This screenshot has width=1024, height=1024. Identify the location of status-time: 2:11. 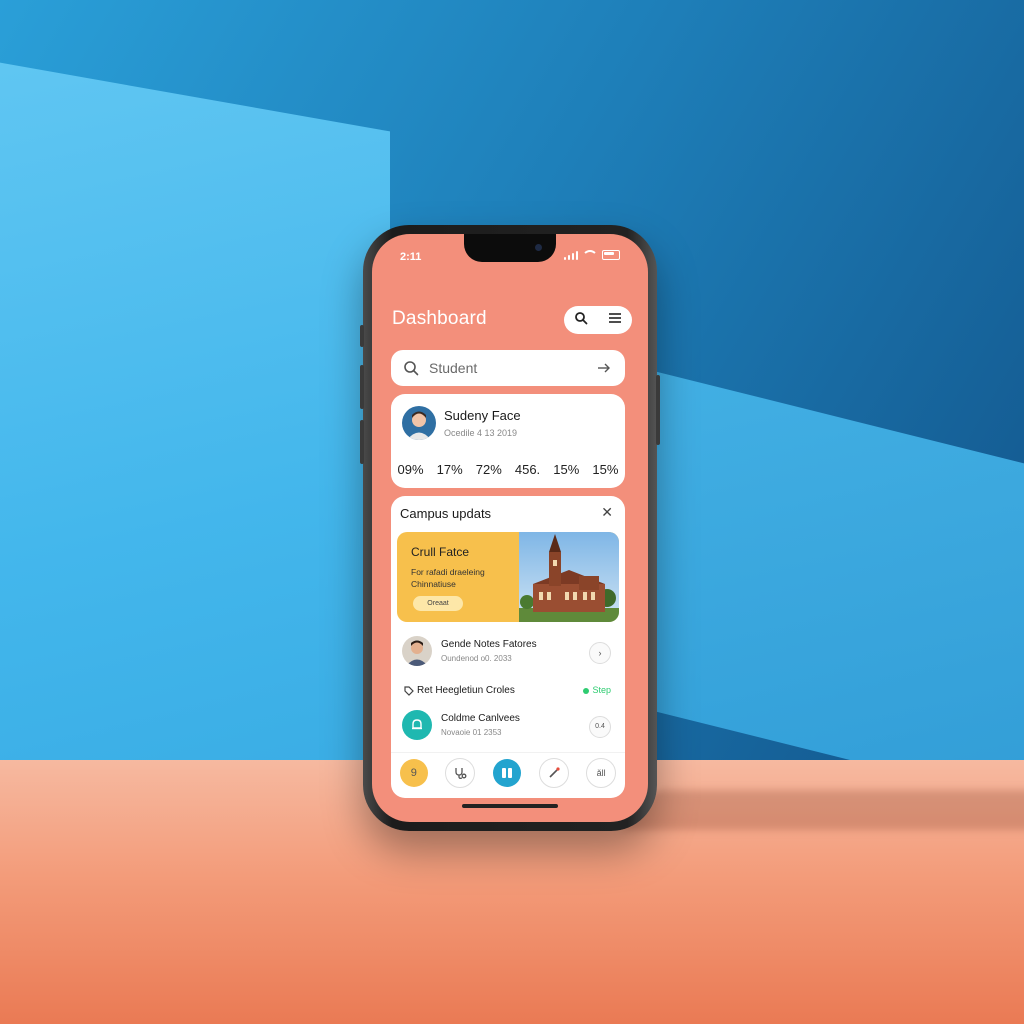
(411, 257).